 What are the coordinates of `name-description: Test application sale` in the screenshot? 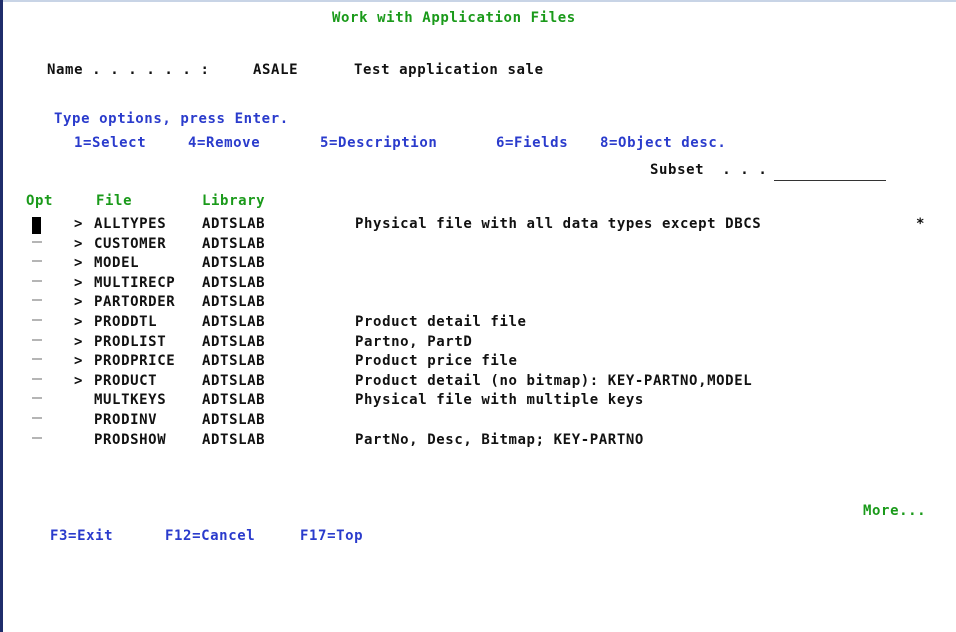 It's located at (449, 70).